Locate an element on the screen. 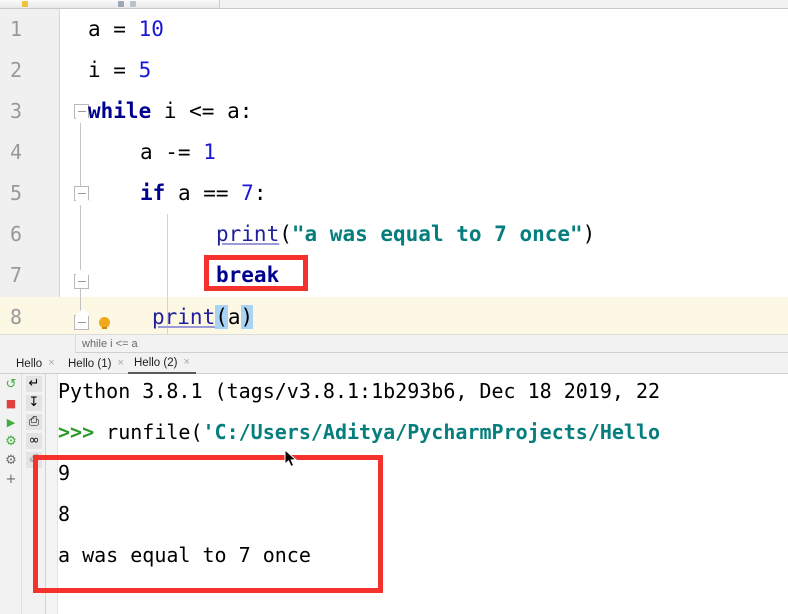  code-paren: ( is located at coordinates (285, 234).